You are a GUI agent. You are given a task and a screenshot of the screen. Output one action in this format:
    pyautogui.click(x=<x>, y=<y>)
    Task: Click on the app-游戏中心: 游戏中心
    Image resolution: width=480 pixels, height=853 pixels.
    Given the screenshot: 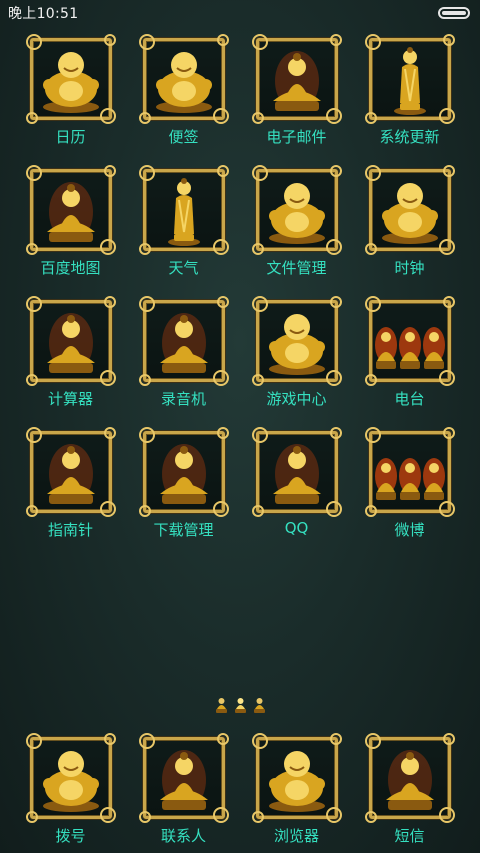 What is the action you would take?
    pyautogui.click(x=296, y=363)
    